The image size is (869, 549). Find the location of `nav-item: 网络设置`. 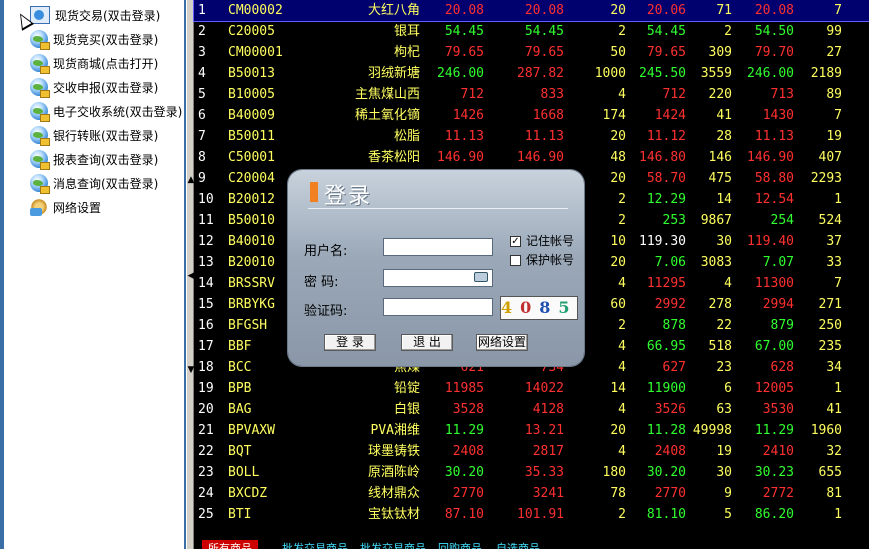

nav-item: 网络设置 is located at coordinates (65, 207).